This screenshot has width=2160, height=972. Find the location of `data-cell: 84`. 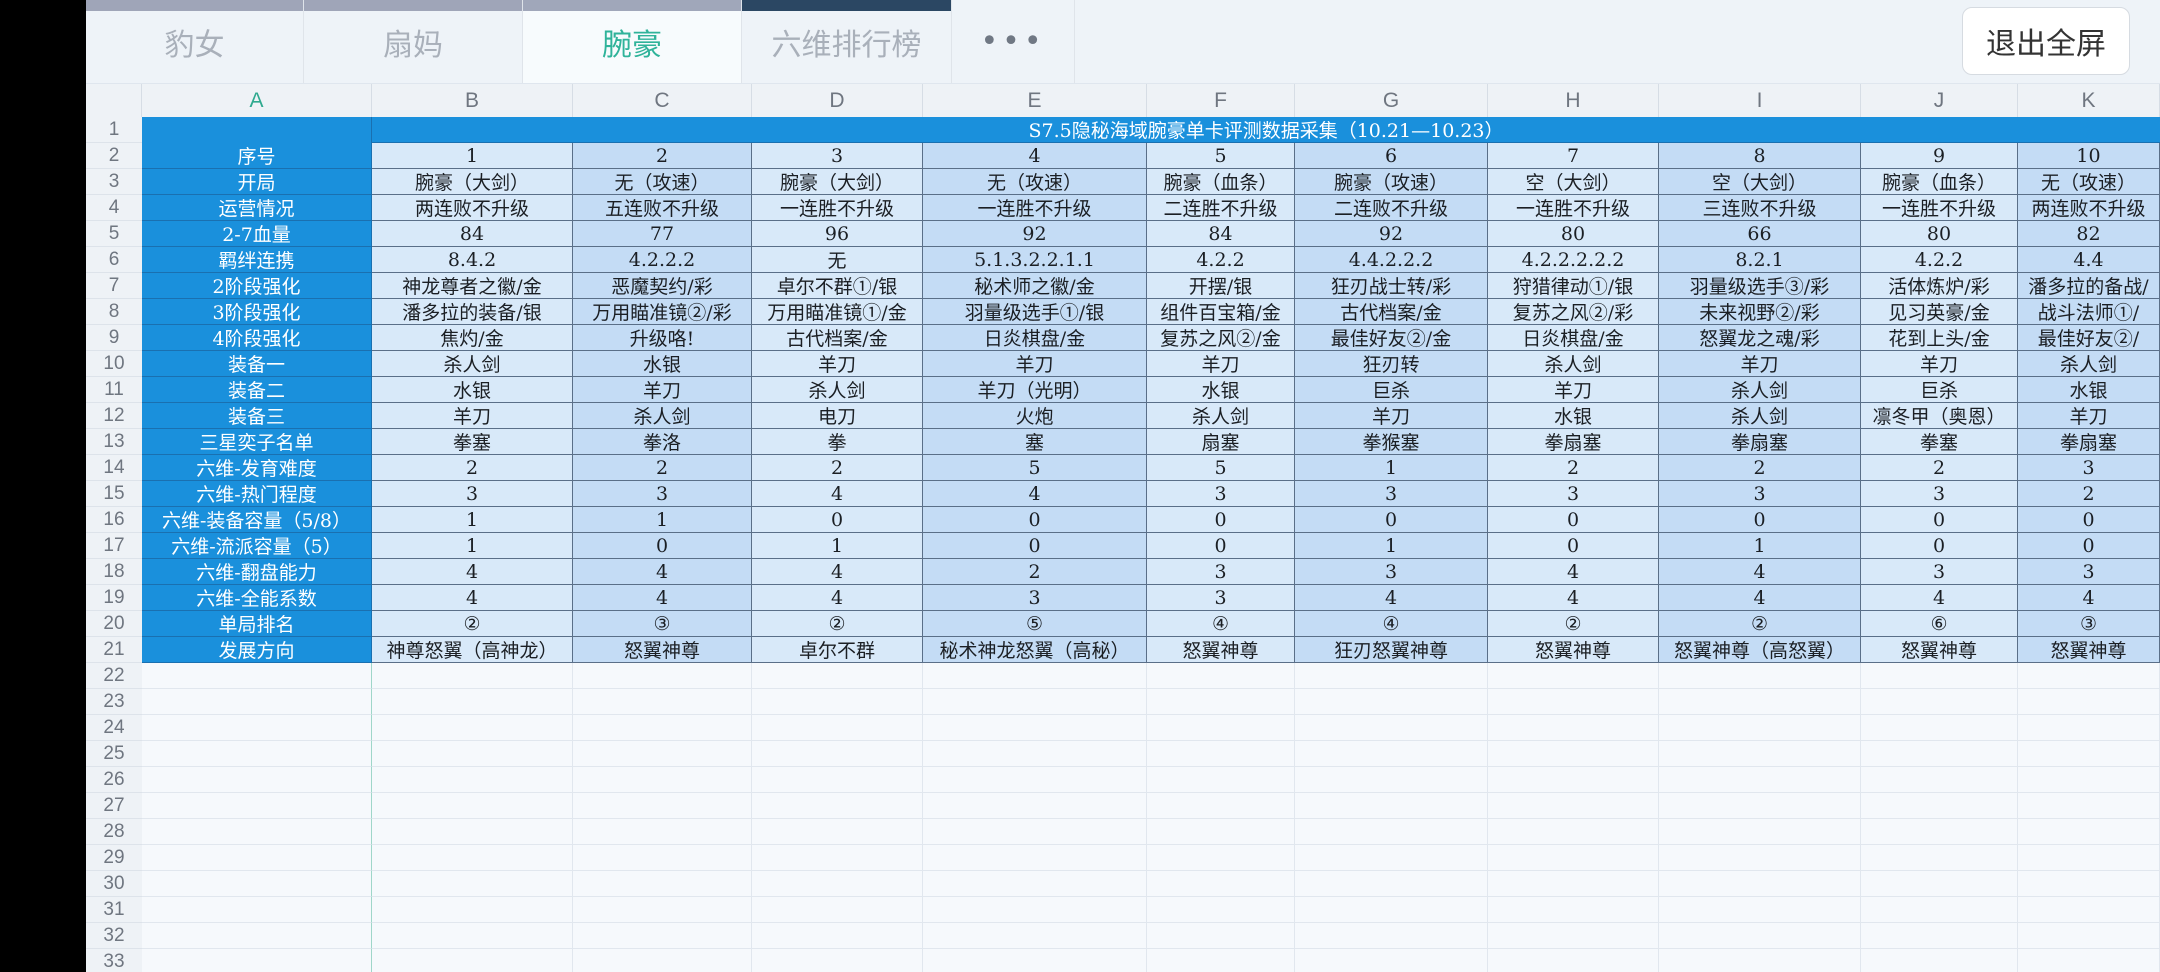

data-cell: 84 is located at coordinates (1221, 234).